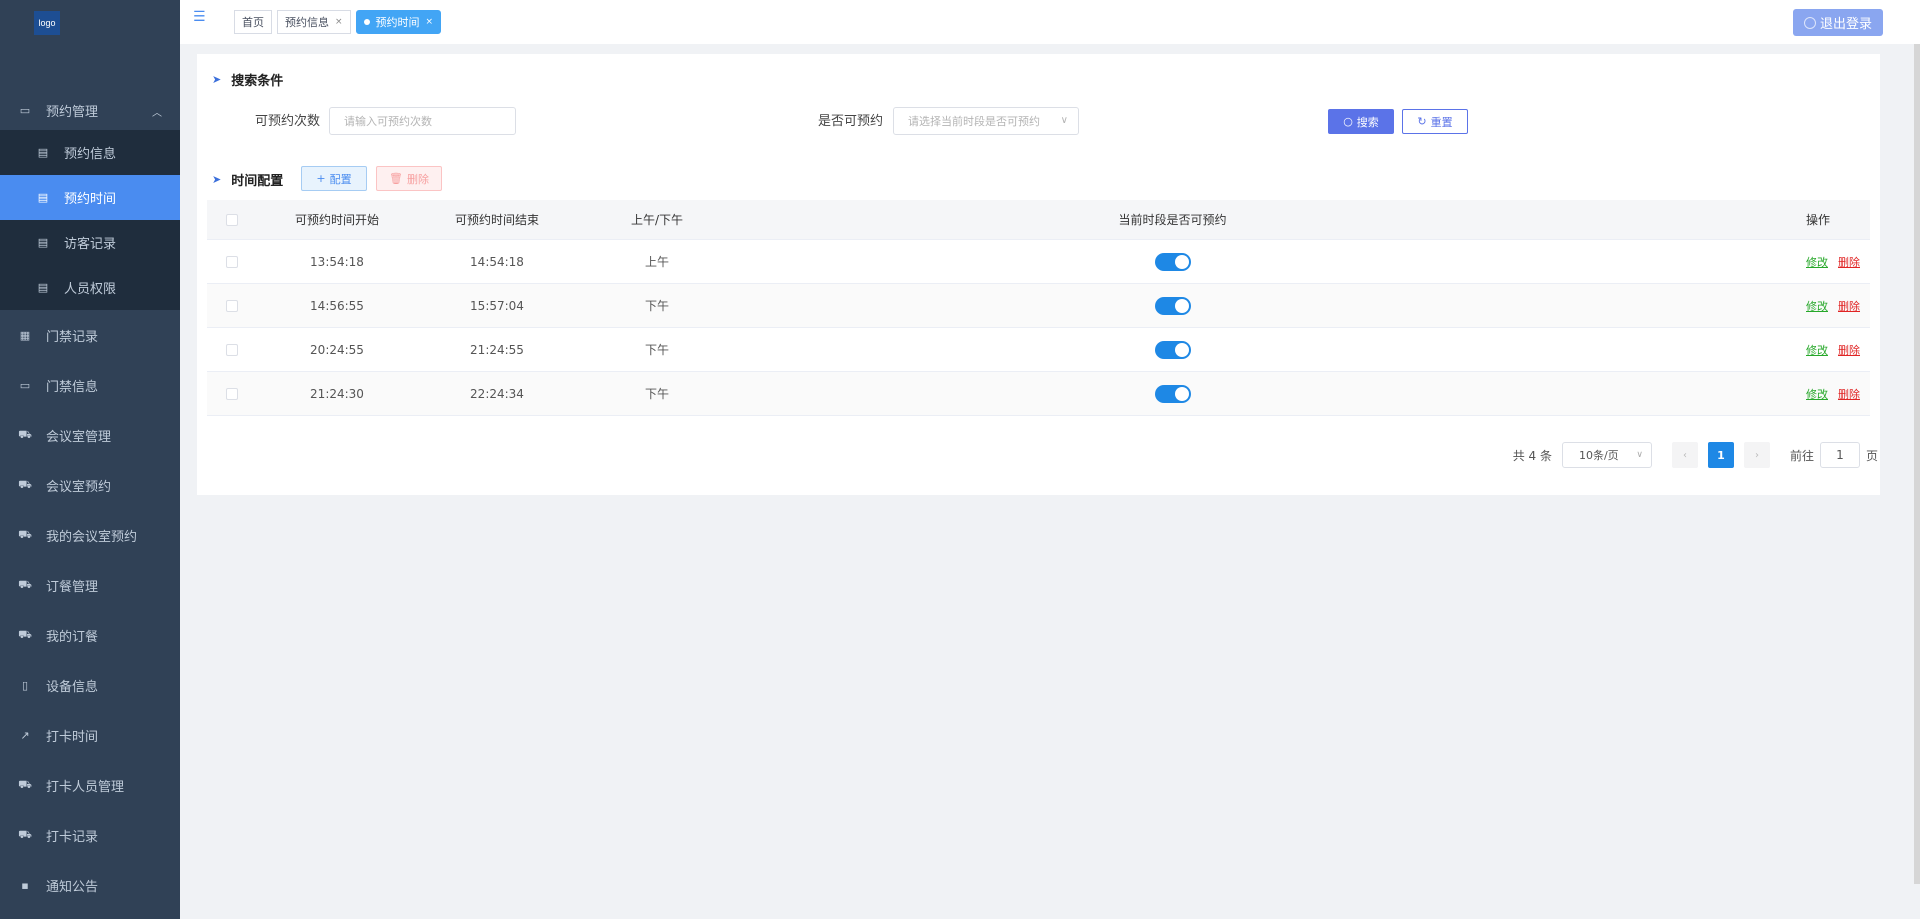  What do you see at coordinates (1845, 24) in the screenshot?
I see `logout-label: 退出登录` at bounding box center [1845, 24].